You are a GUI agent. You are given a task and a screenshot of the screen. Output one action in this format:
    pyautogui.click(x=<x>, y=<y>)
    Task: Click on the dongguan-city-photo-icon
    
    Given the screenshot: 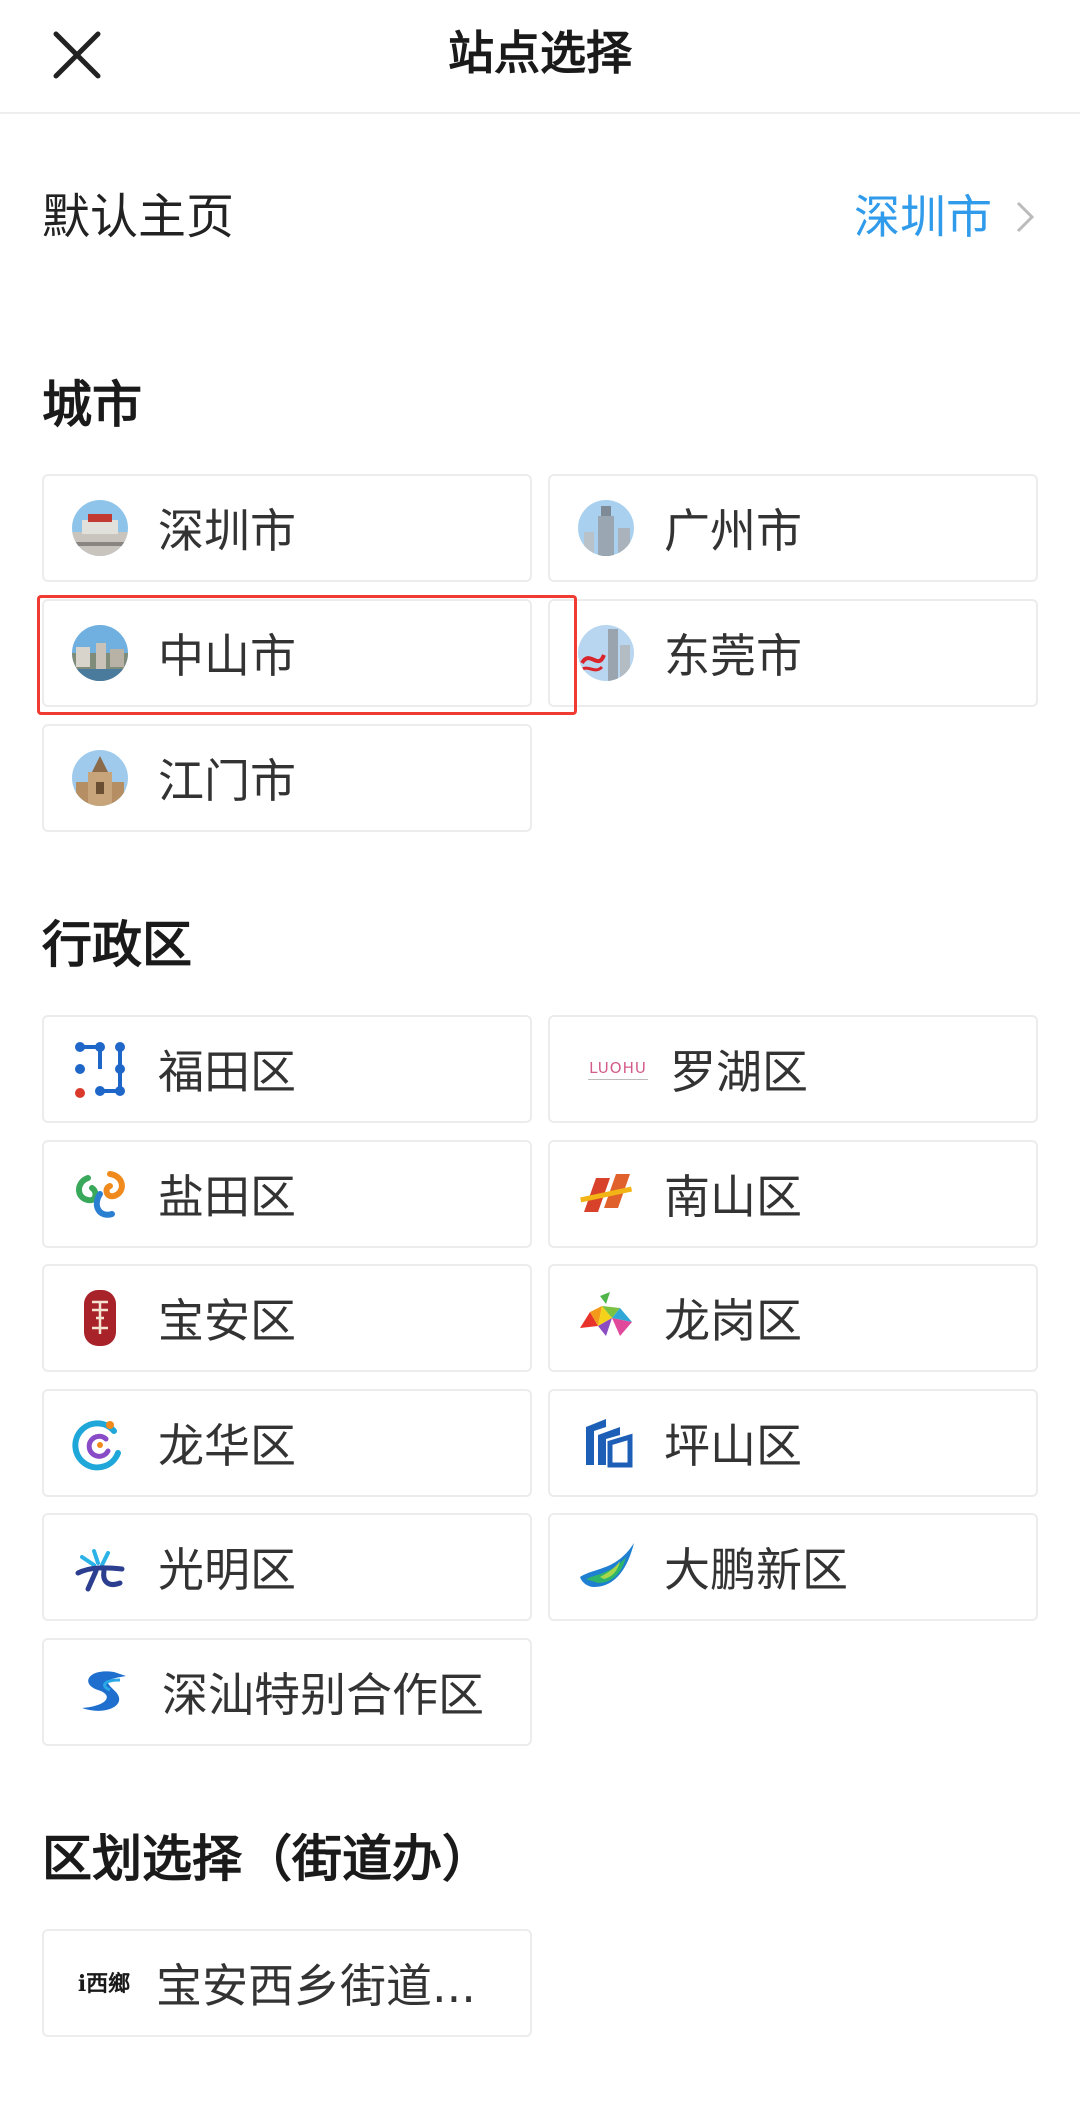 What is the action you would take?
    pyautogui.click(x=606, y=653)
    